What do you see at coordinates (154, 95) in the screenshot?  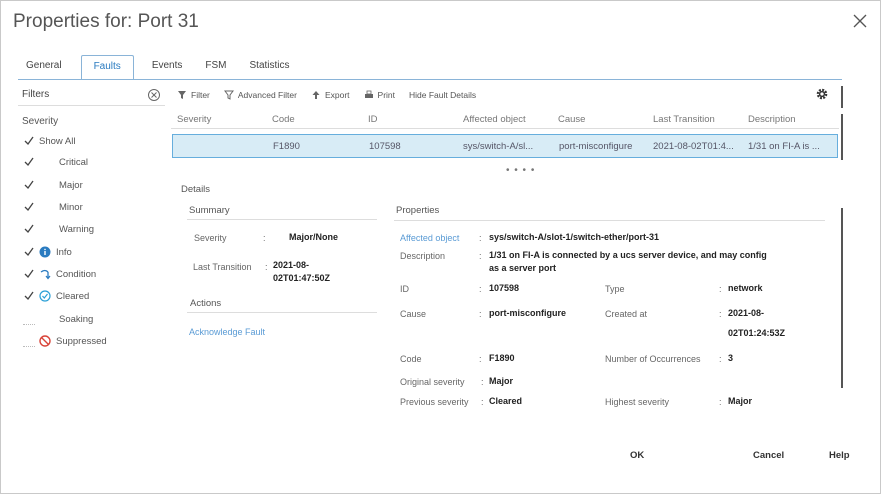 I see `clear-filters-icon` at bounding box center [154, 95].